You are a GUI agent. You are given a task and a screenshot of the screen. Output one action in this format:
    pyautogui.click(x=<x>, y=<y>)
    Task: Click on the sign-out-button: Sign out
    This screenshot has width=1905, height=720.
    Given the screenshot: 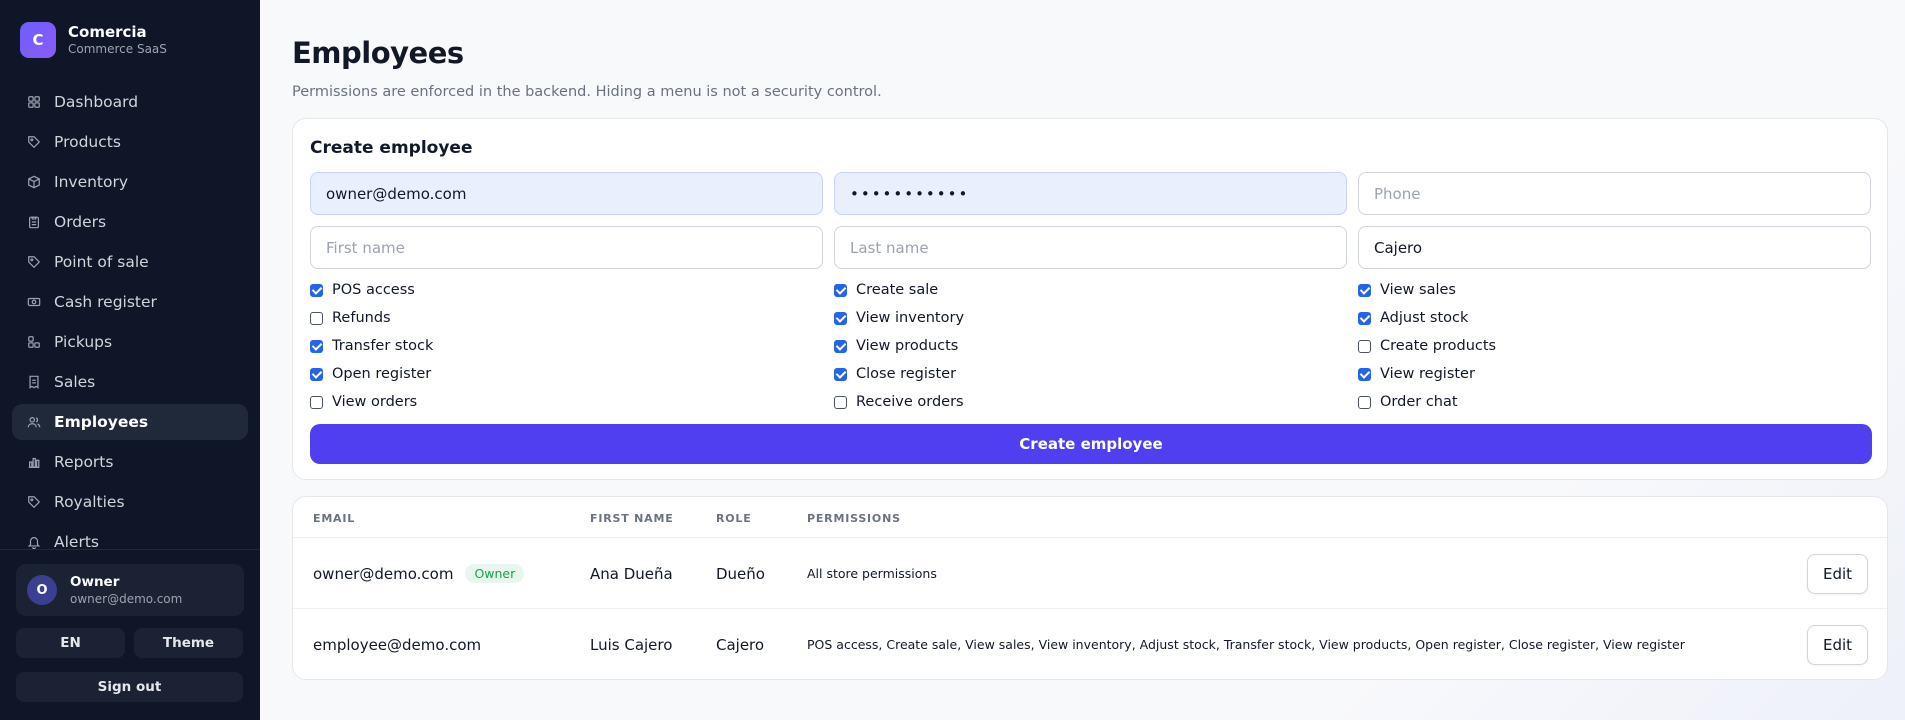 What is the action you would take?
    pyautogui.click(x=129, y=687)
    